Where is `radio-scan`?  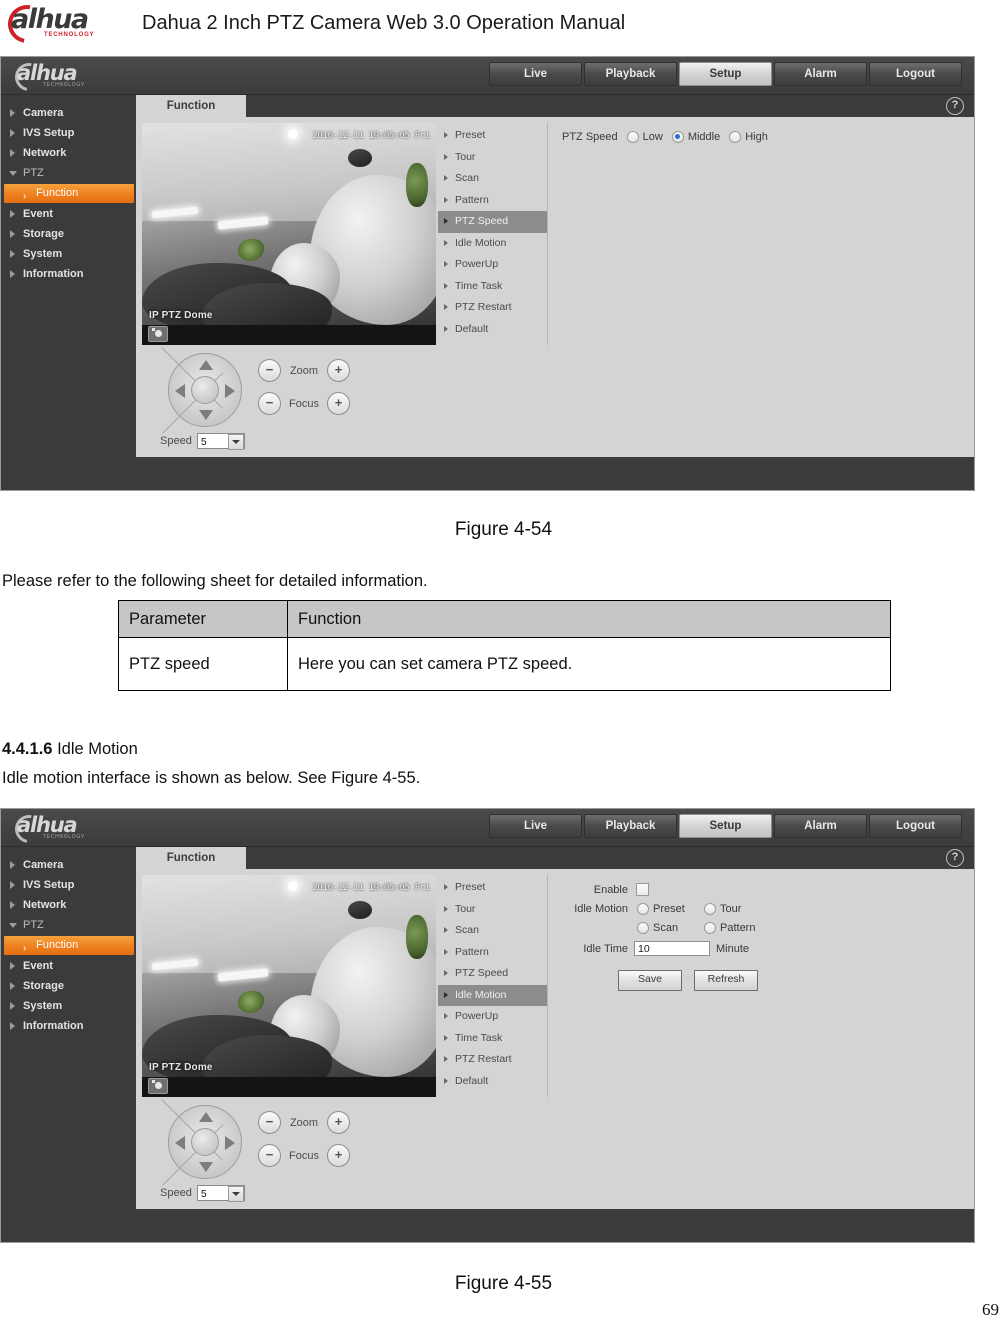 radio-scan is located at coordinates (643, 928).